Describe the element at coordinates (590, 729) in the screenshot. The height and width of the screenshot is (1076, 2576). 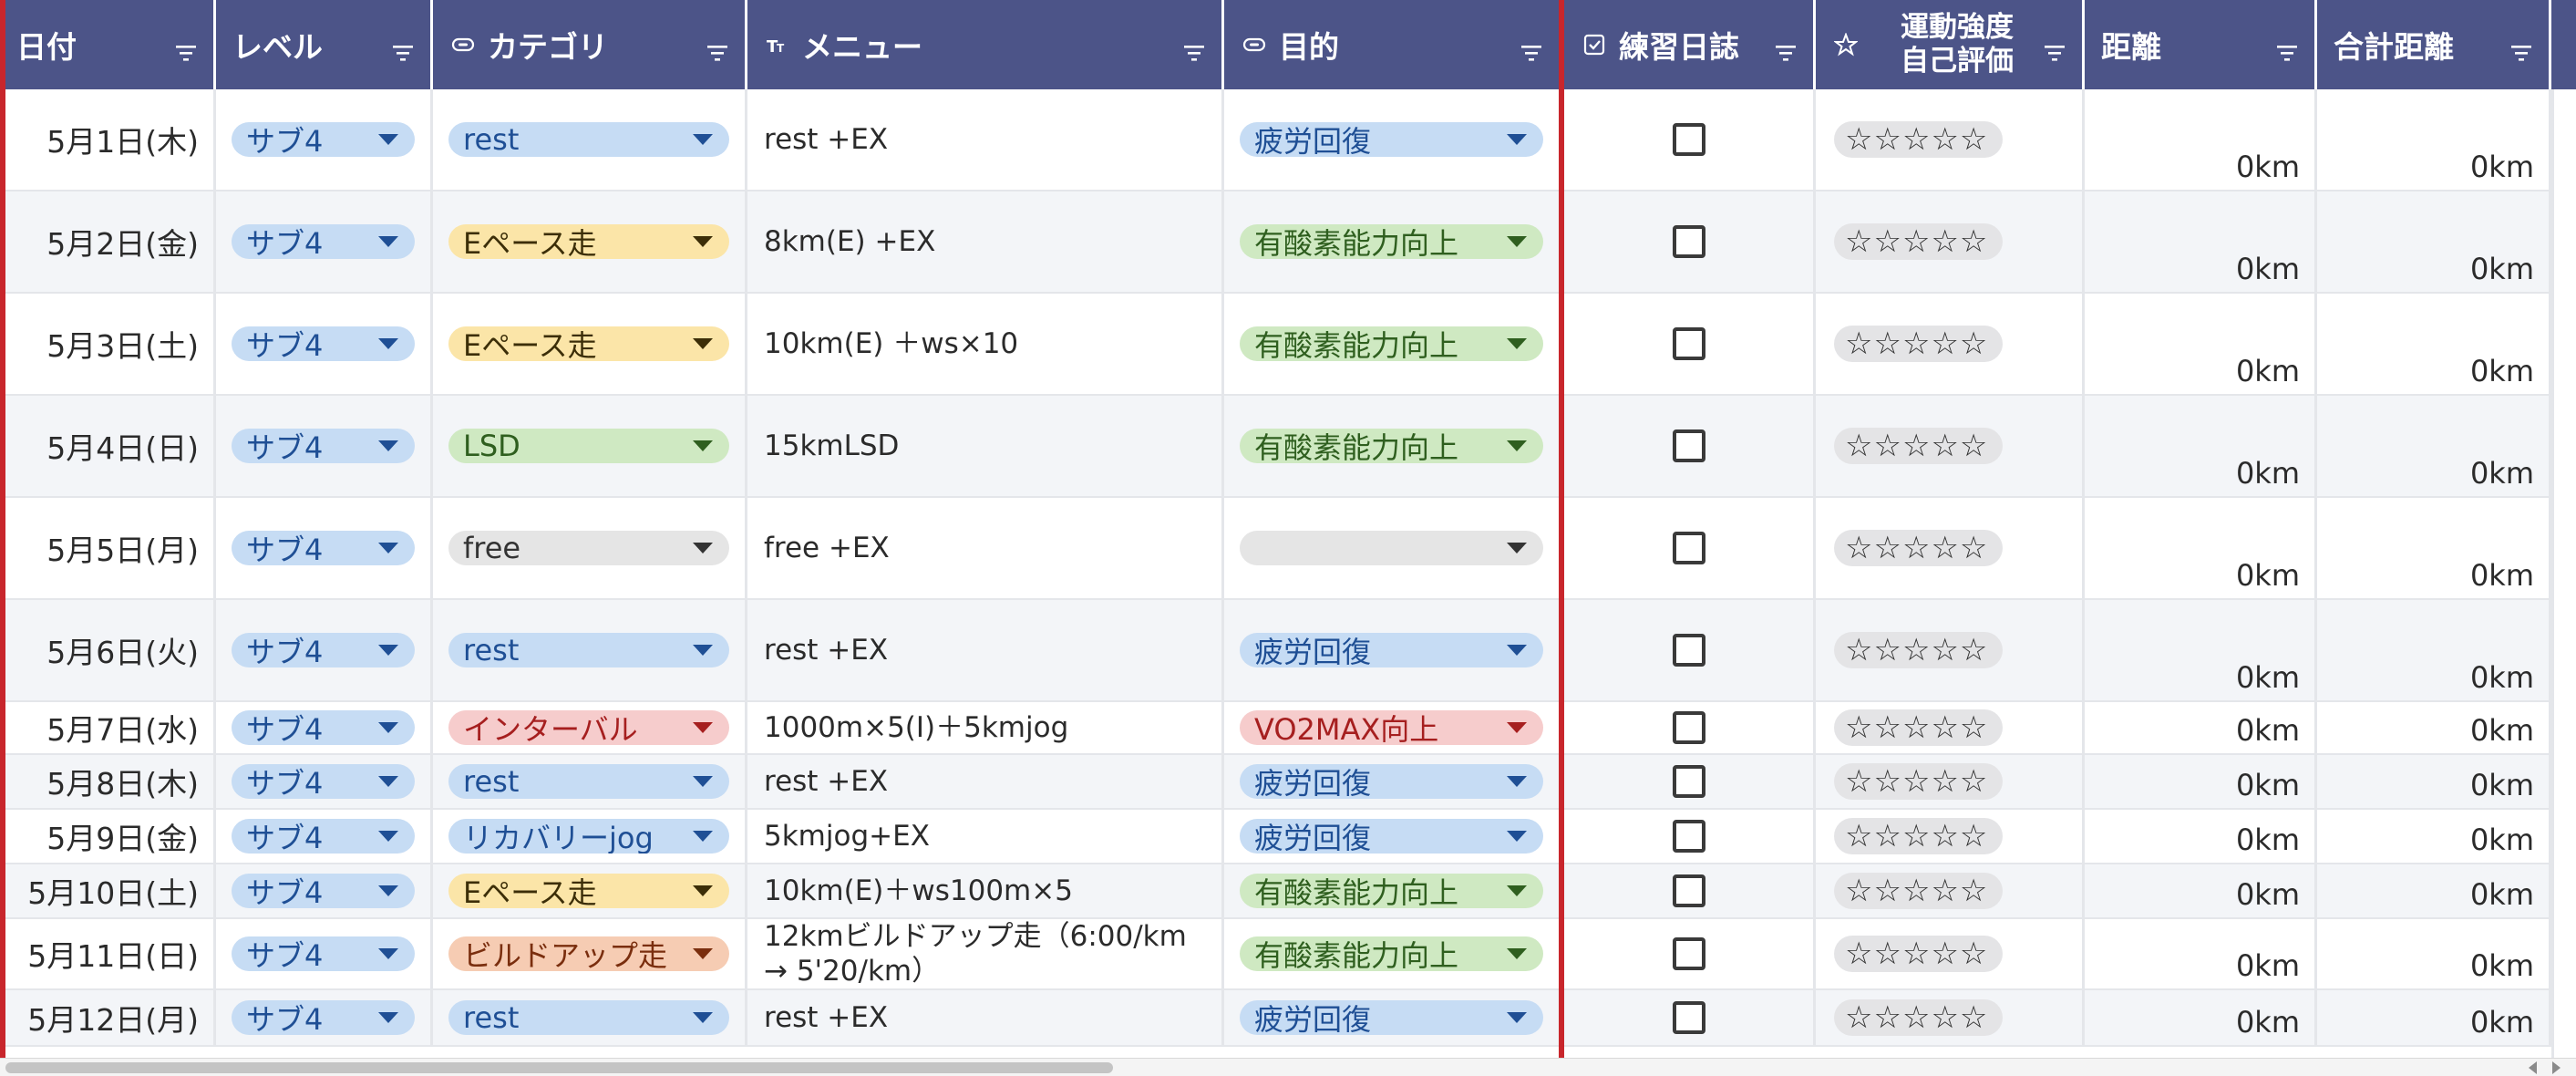
I see `category-cell: インターバル` at that location.